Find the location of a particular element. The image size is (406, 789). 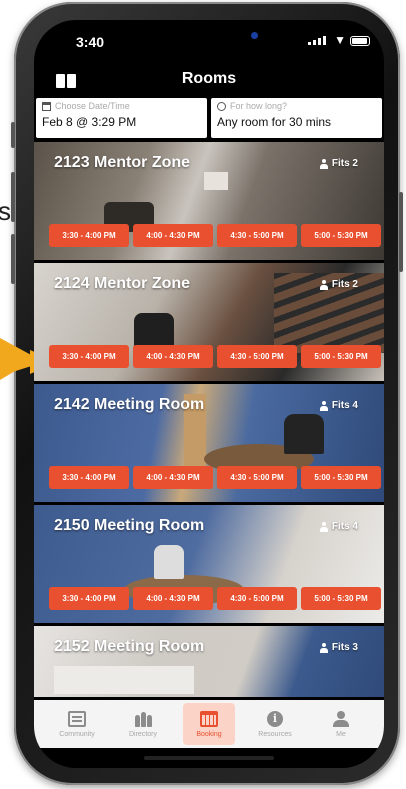

community-icon is located at coordinates (77, 718).